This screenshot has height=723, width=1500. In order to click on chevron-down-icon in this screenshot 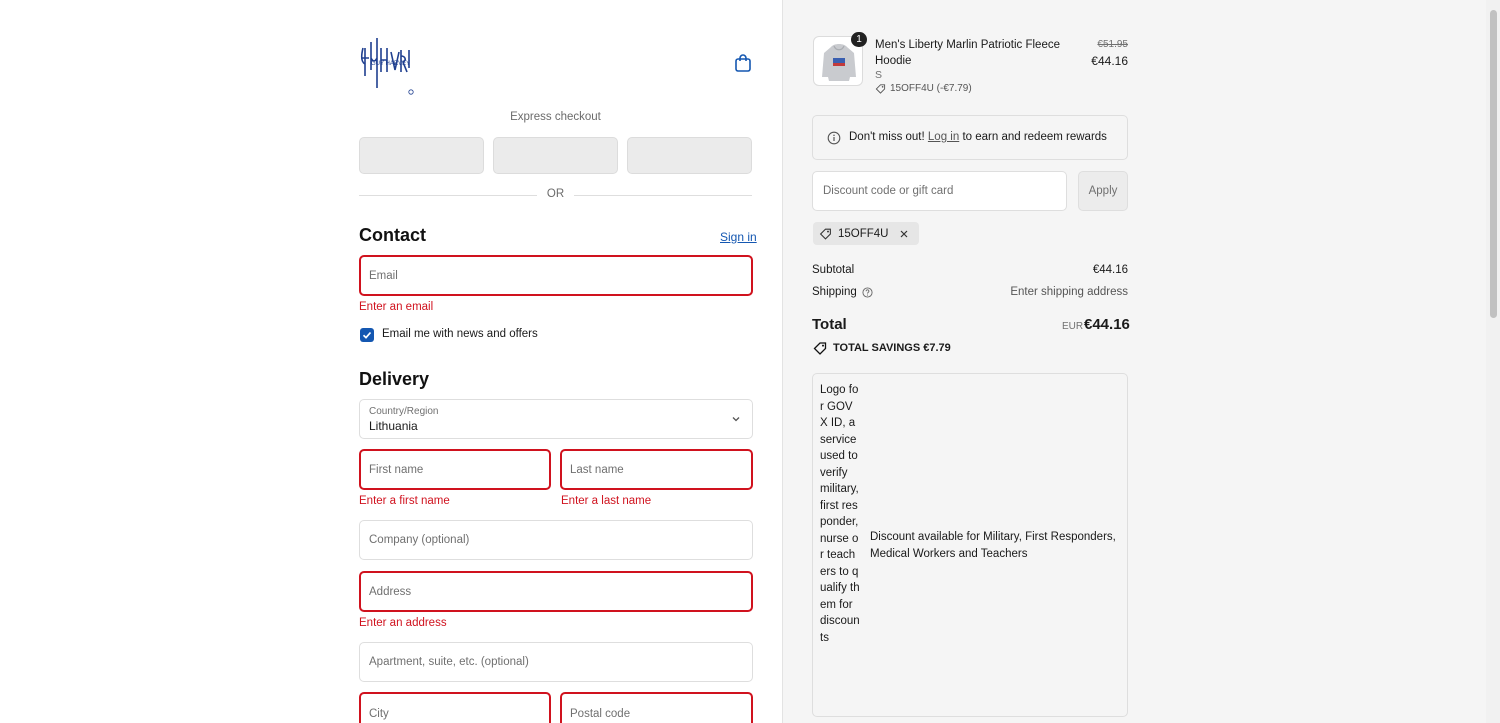, I will do `click(736, 419)`.